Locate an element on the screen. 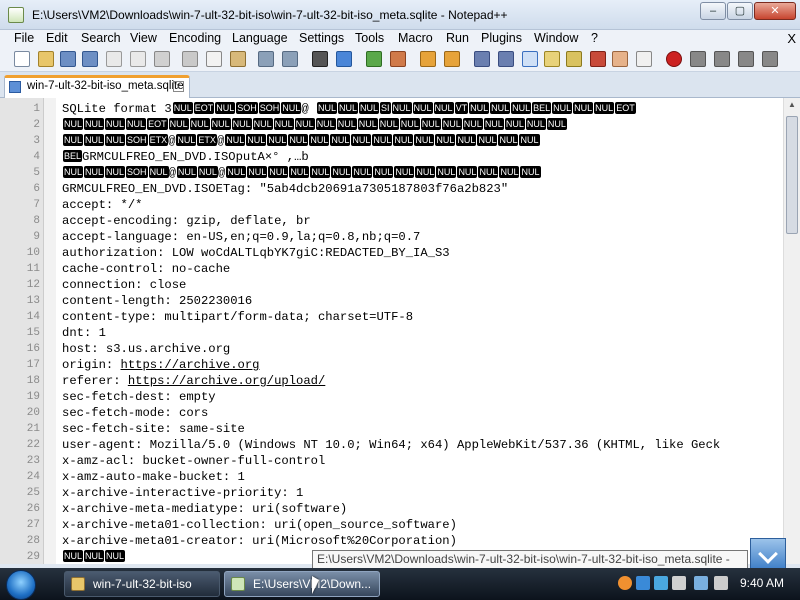 The height and width of the screenshot is (600, 800). vertical-scrollbar: ▲ is located at coordinates (791, 331).